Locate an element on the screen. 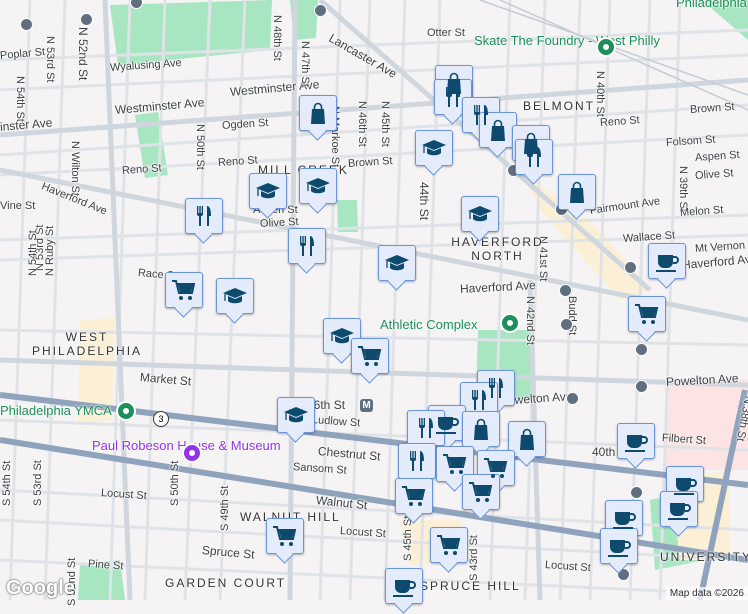 The width and height of the screenshot is (748, 614). museum-icon is located at coordinates (192, 453).